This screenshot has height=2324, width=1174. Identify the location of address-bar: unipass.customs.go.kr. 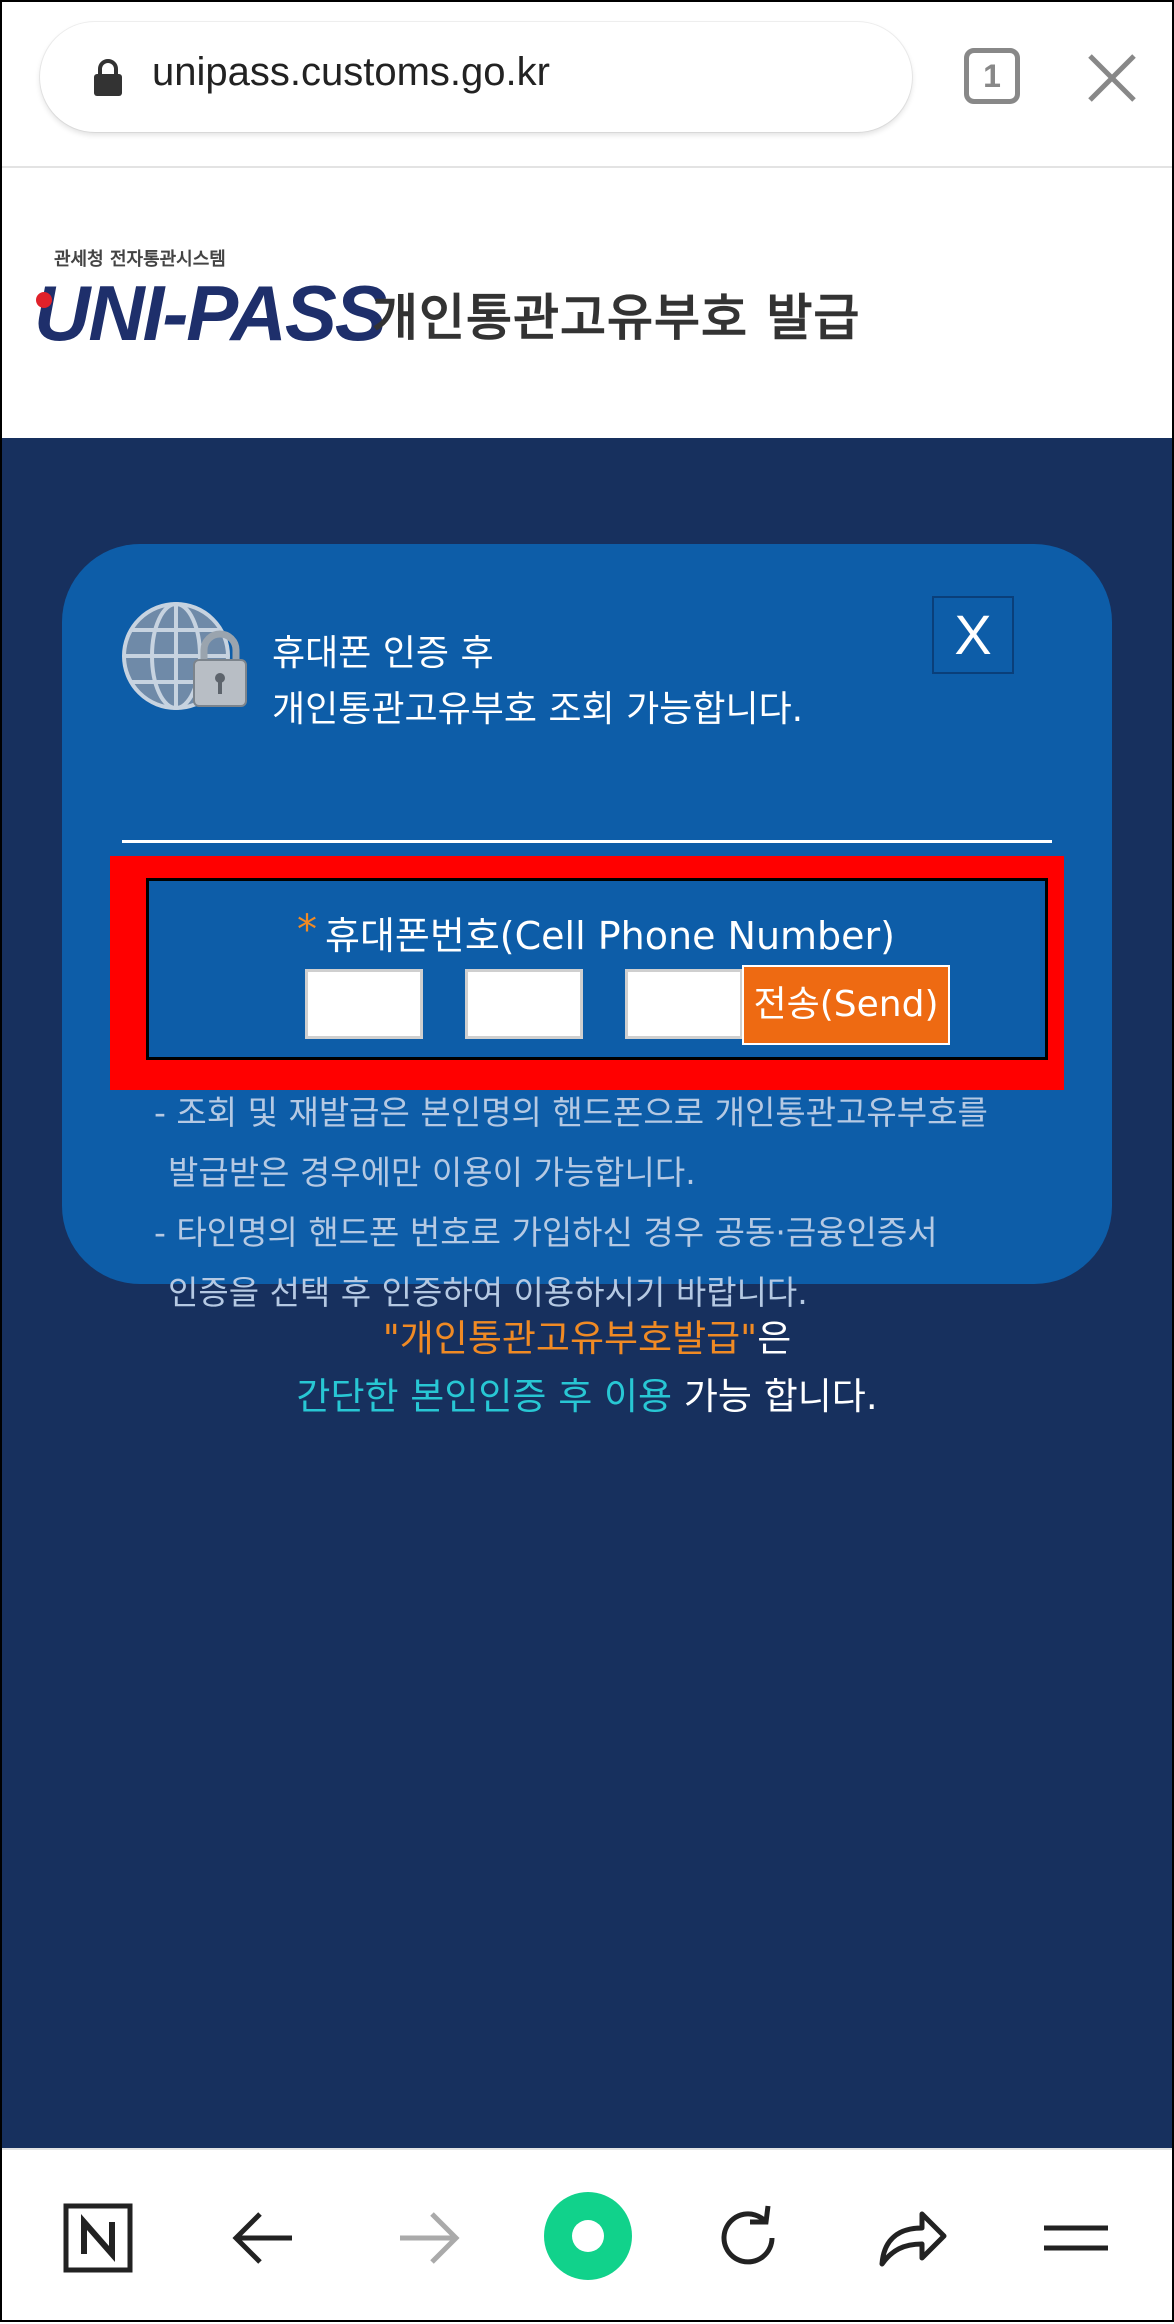
(476, 77).